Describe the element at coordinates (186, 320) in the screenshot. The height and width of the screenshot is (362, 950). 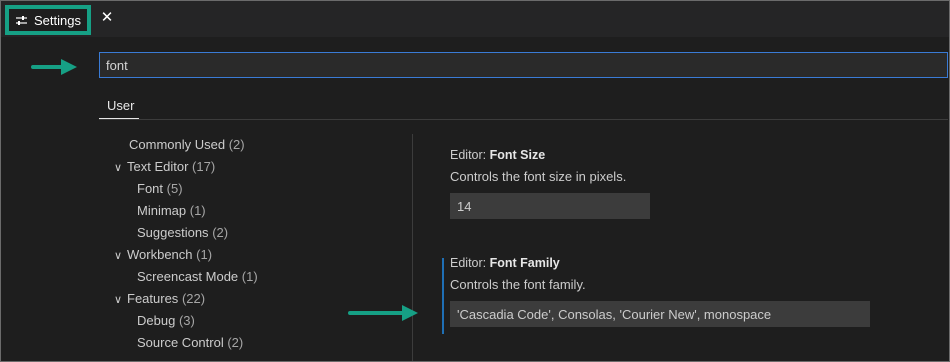
I see `toc-item-count: (3)` at that location.